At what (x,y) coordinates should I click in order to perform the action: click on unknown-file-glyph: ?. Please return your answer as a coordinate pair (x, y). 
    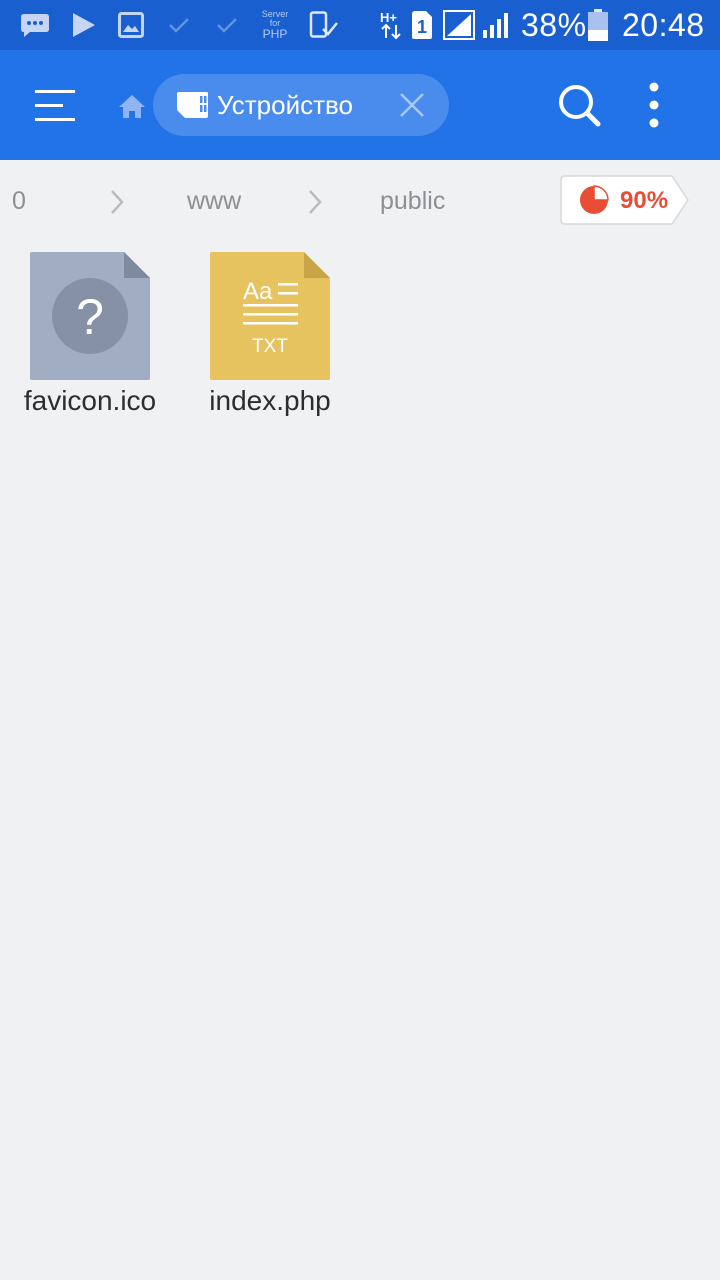
    Looking at the image, I should click on (90, 317).